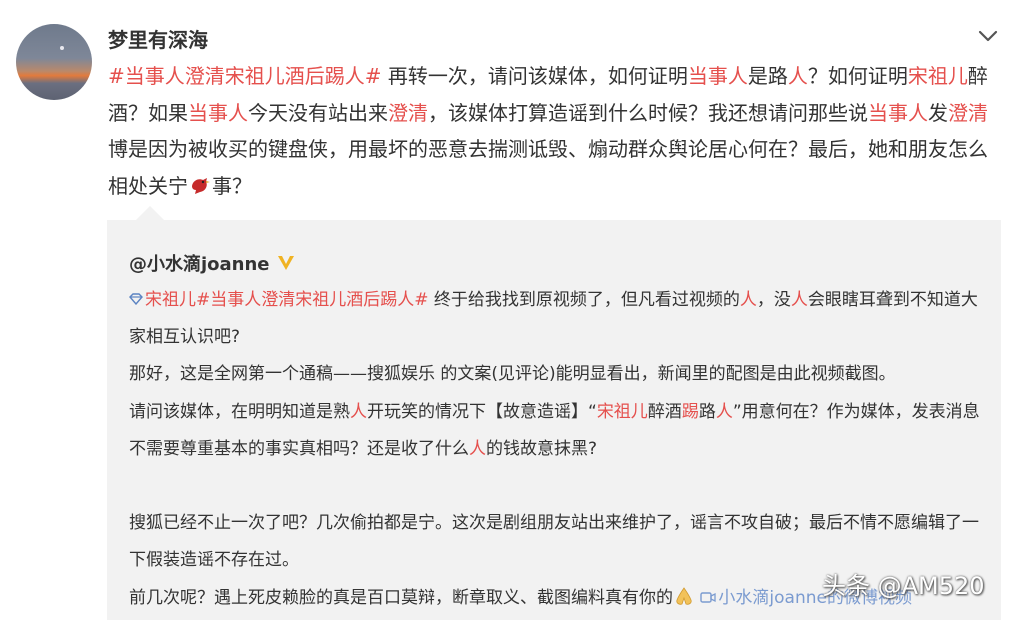 The width and height of the screenshot is (1021, 620). Describe the element at coordinates (54, 62) in the screenshot. I see `user-avatar` at that location.